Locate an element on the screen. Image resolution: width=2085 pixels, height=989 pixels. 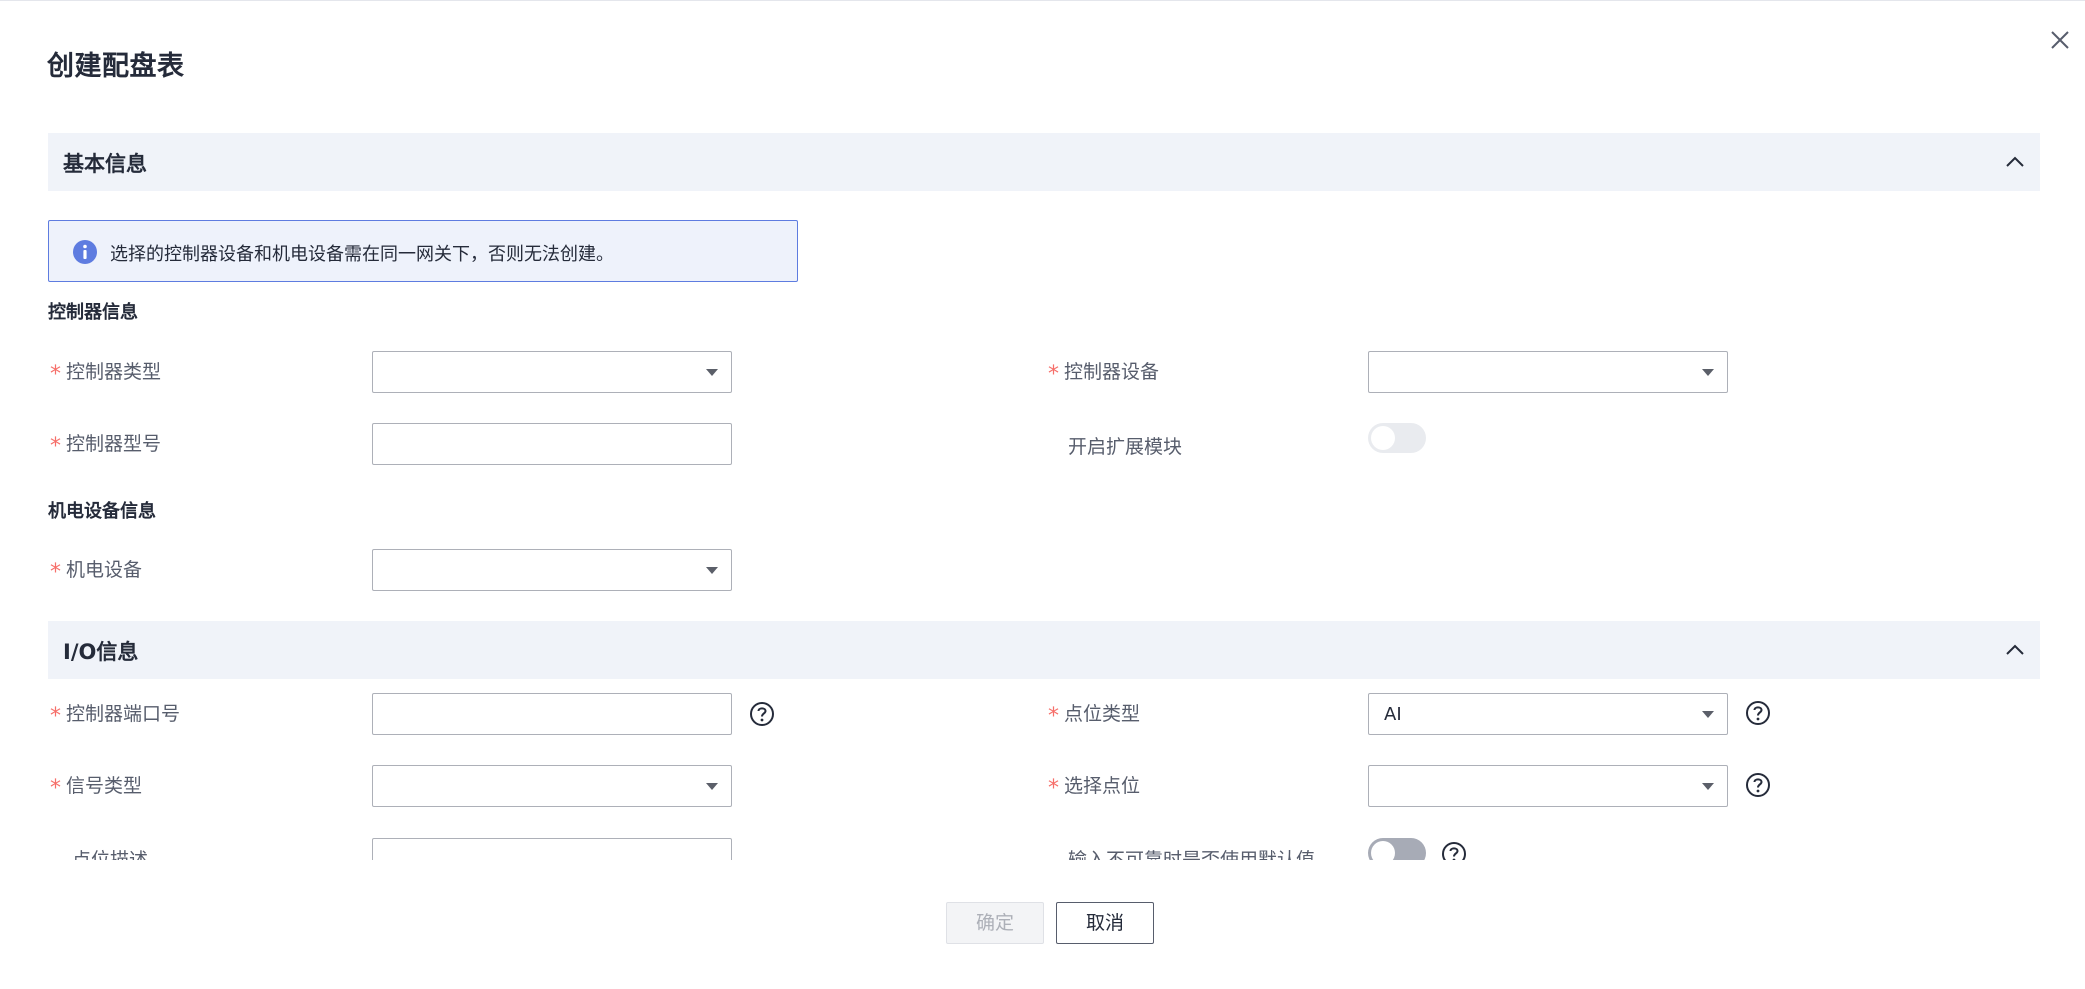
controller-model-label: * 控制器型号 is located at coordinates (106, 446).